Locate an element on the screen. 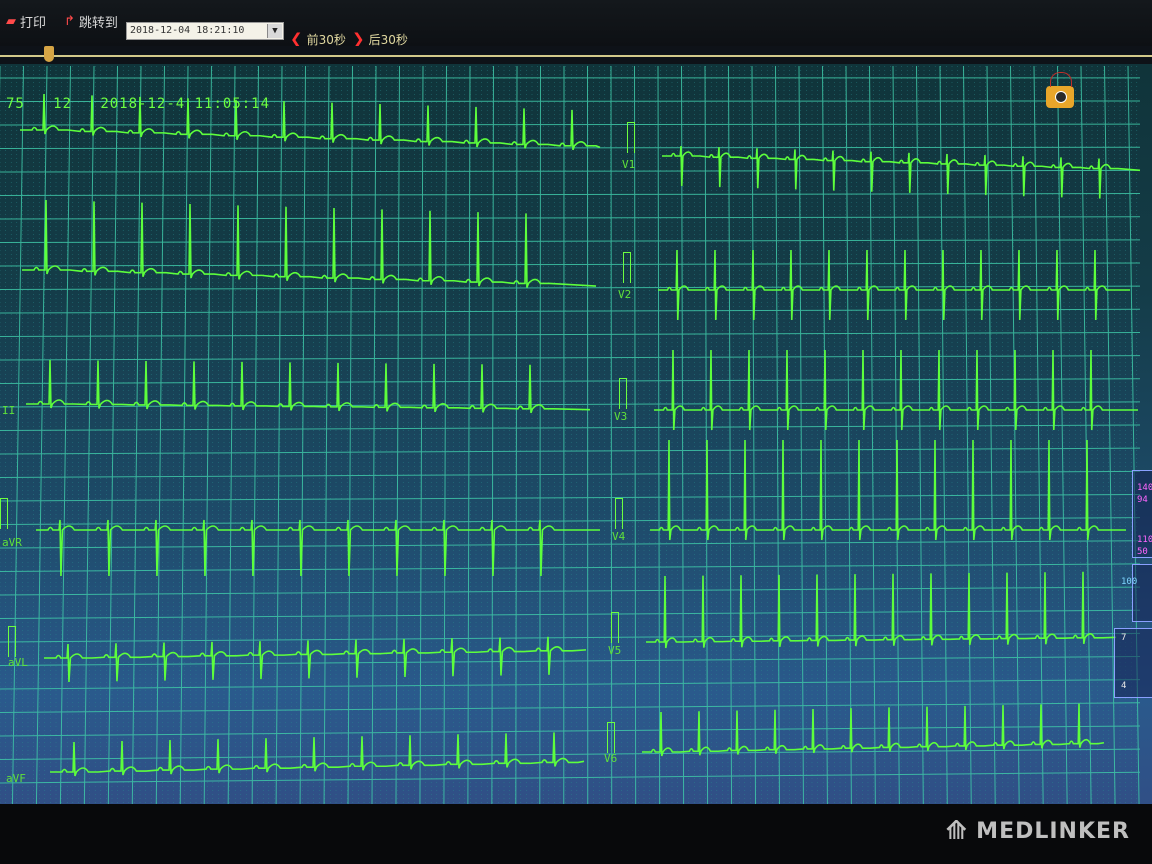  record-timestamp: 2018-12-4 11:05:14 is located at coordinates (185, 104).